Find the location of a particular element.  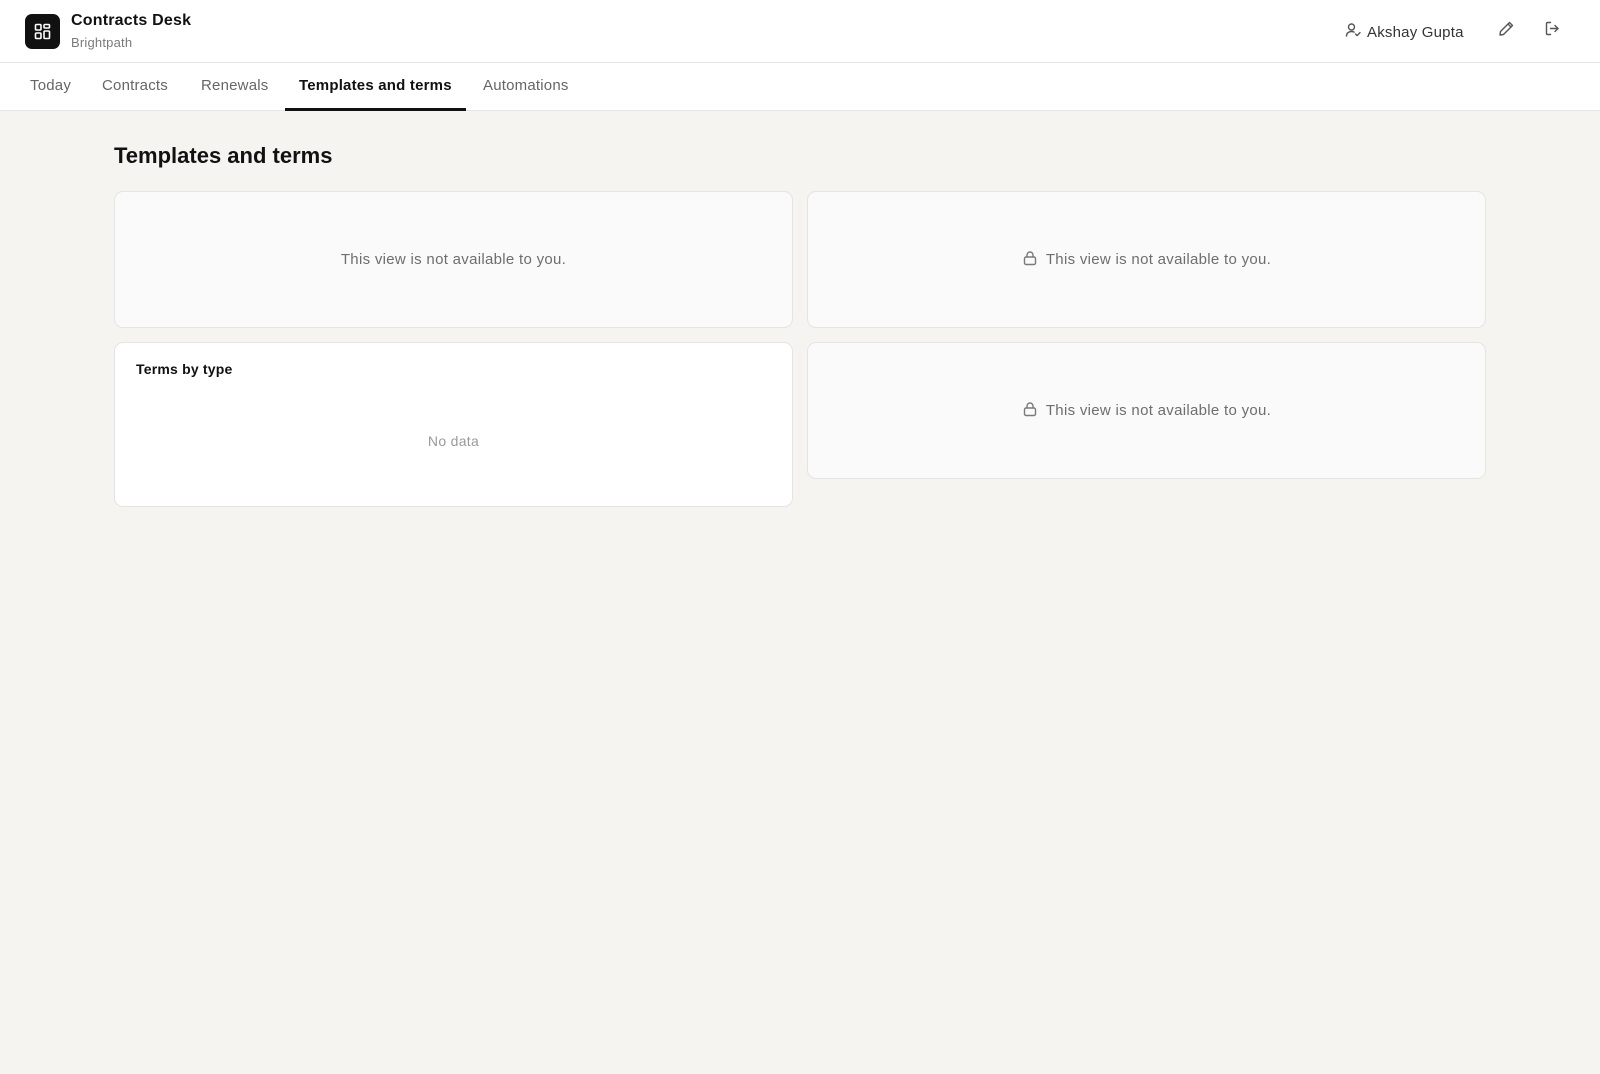

empty-state: No data is located at coordinates (453, 441).